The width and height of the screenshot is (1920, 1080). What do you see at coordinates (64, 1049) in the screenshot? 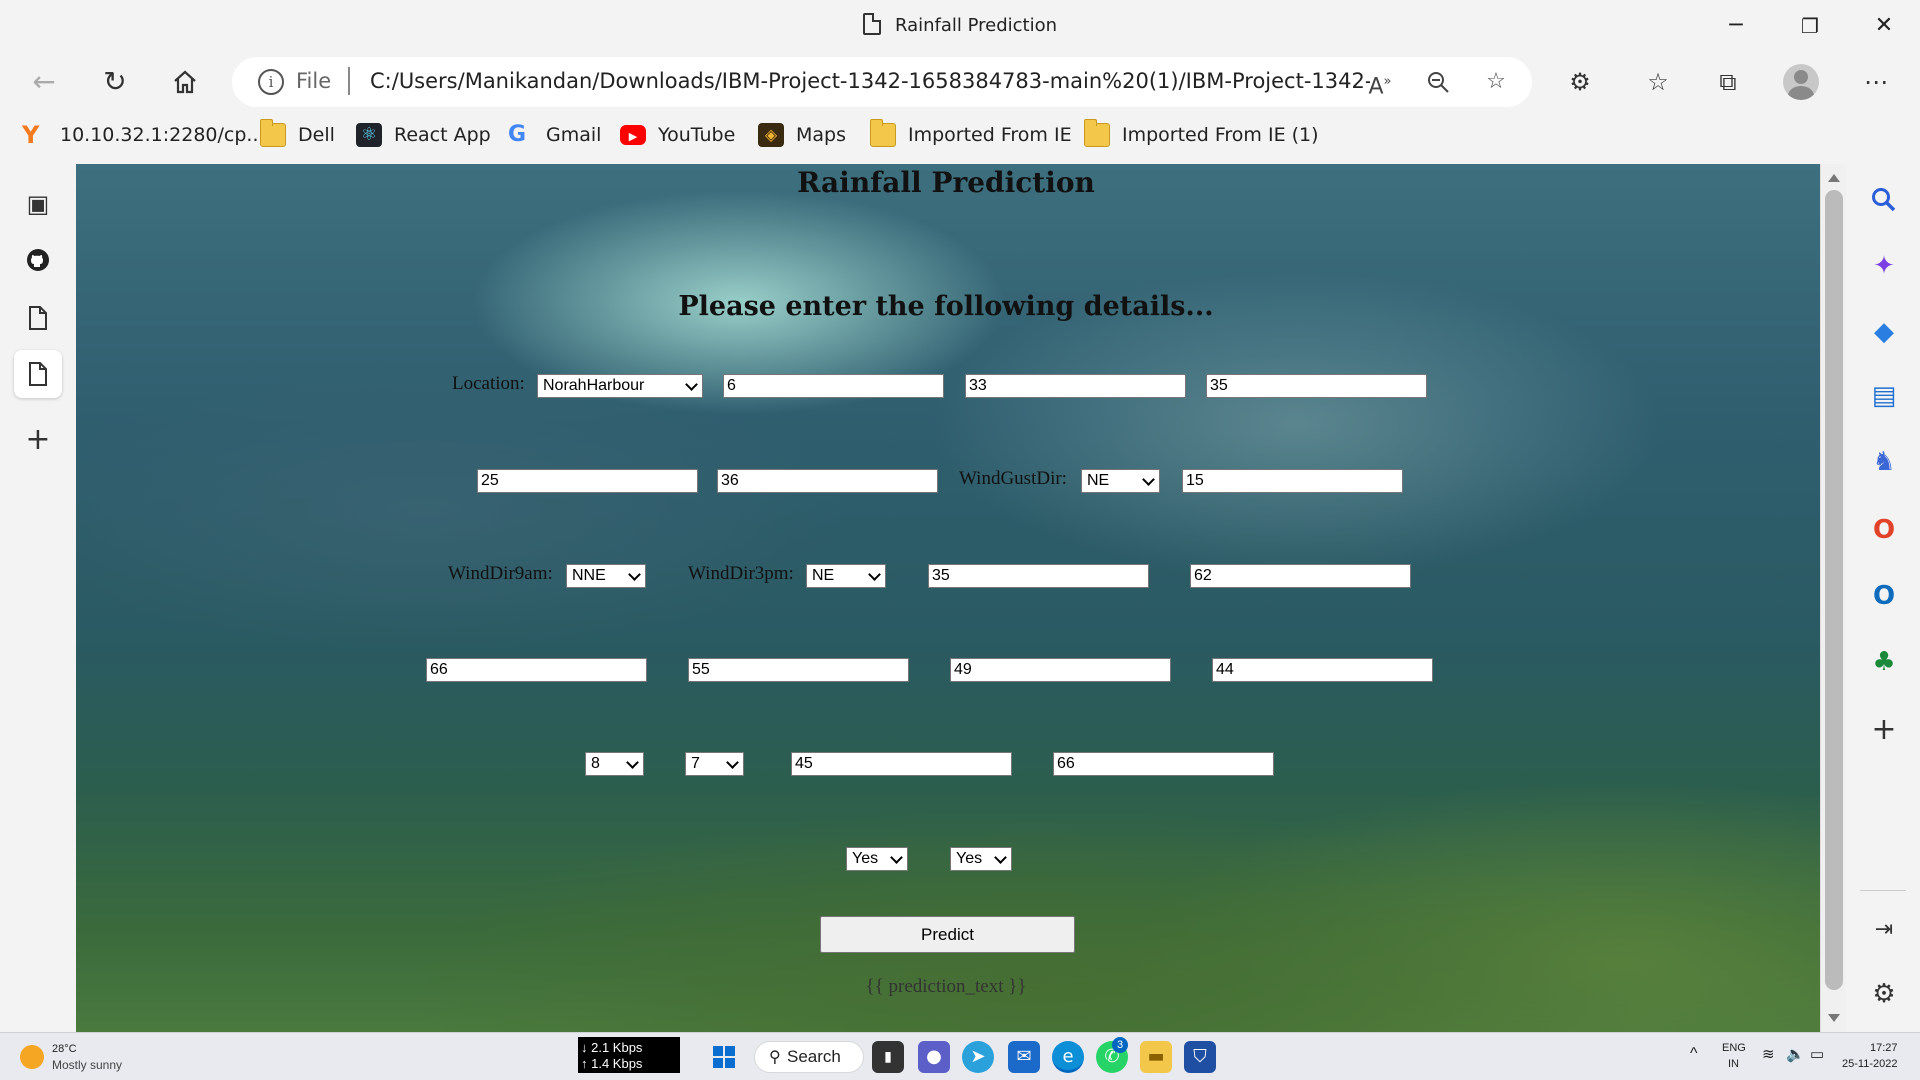
I see `weather-temp: 28°C` at bounding box center [64, 1049].